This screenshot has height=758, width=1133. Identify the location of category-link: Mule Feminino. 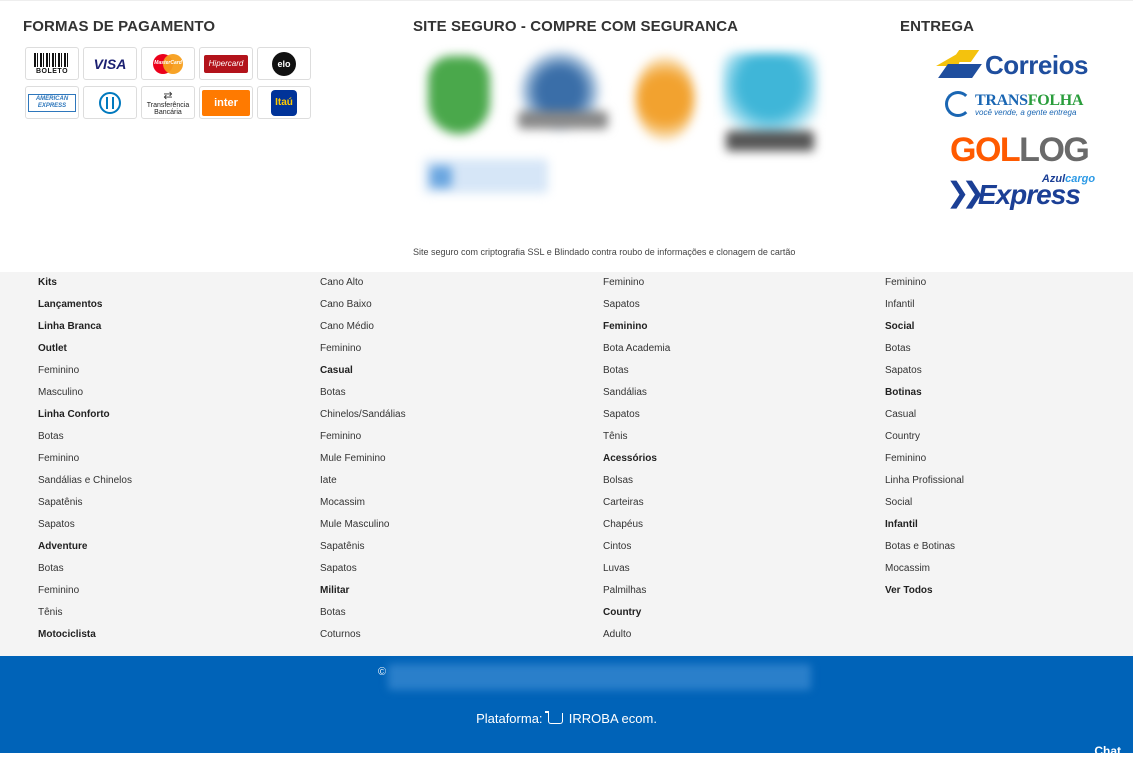
(363, 459).